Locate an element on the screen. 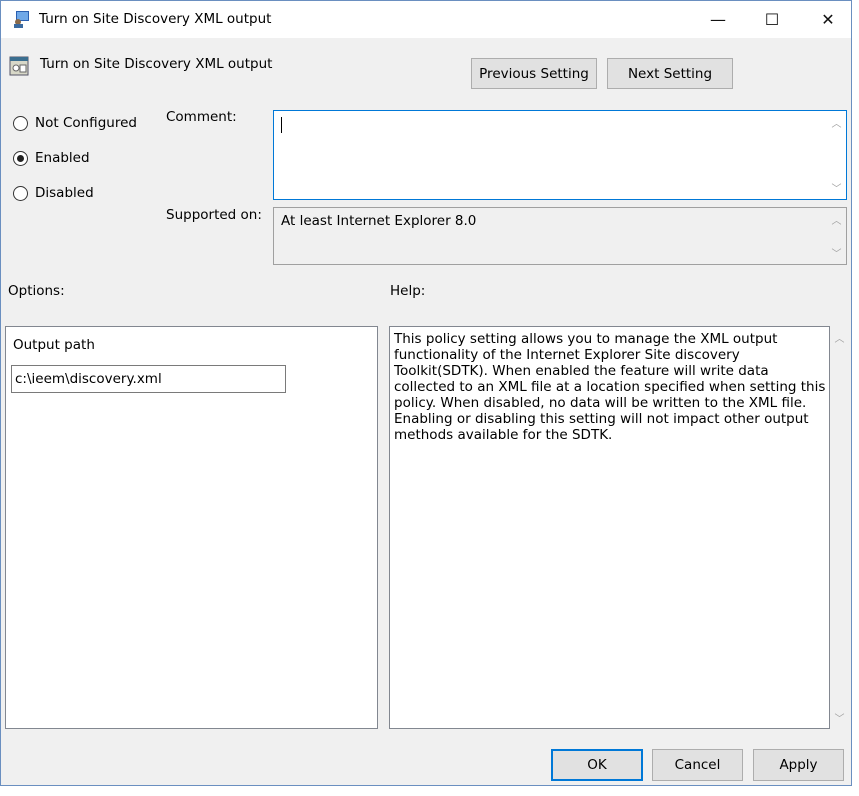 The height and width of the screenshot is (796, 859). maximize-button: ☐ is located at coordinates (772, 19).